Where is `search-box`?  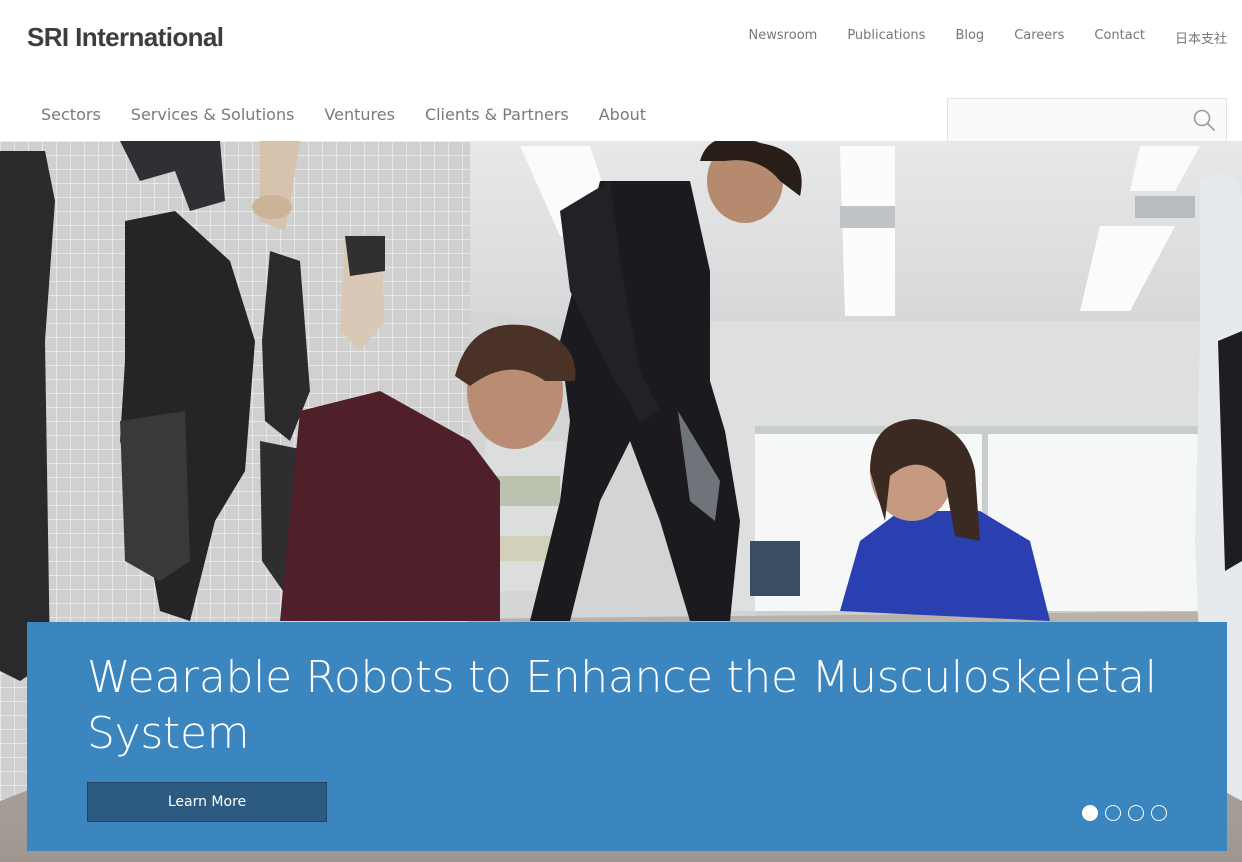 search-box is located at coordinates (1087, 120).